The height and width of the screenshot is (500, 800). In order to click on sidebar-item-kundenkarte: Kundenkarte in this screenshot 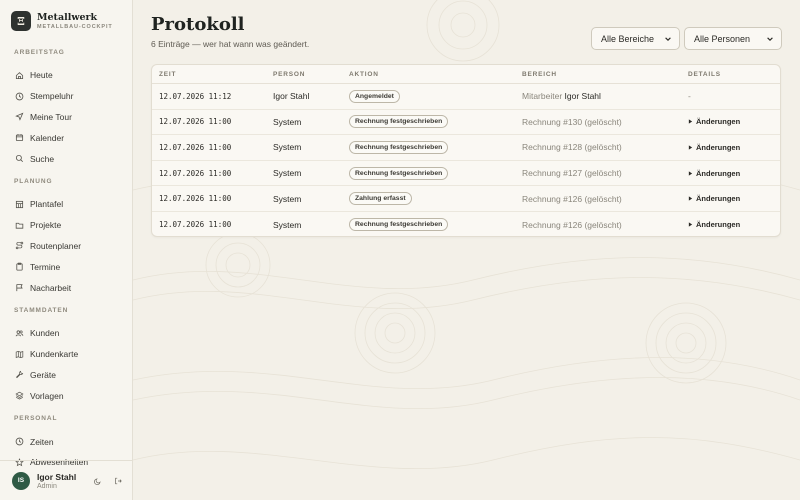, I will do `click(66, 354)`.